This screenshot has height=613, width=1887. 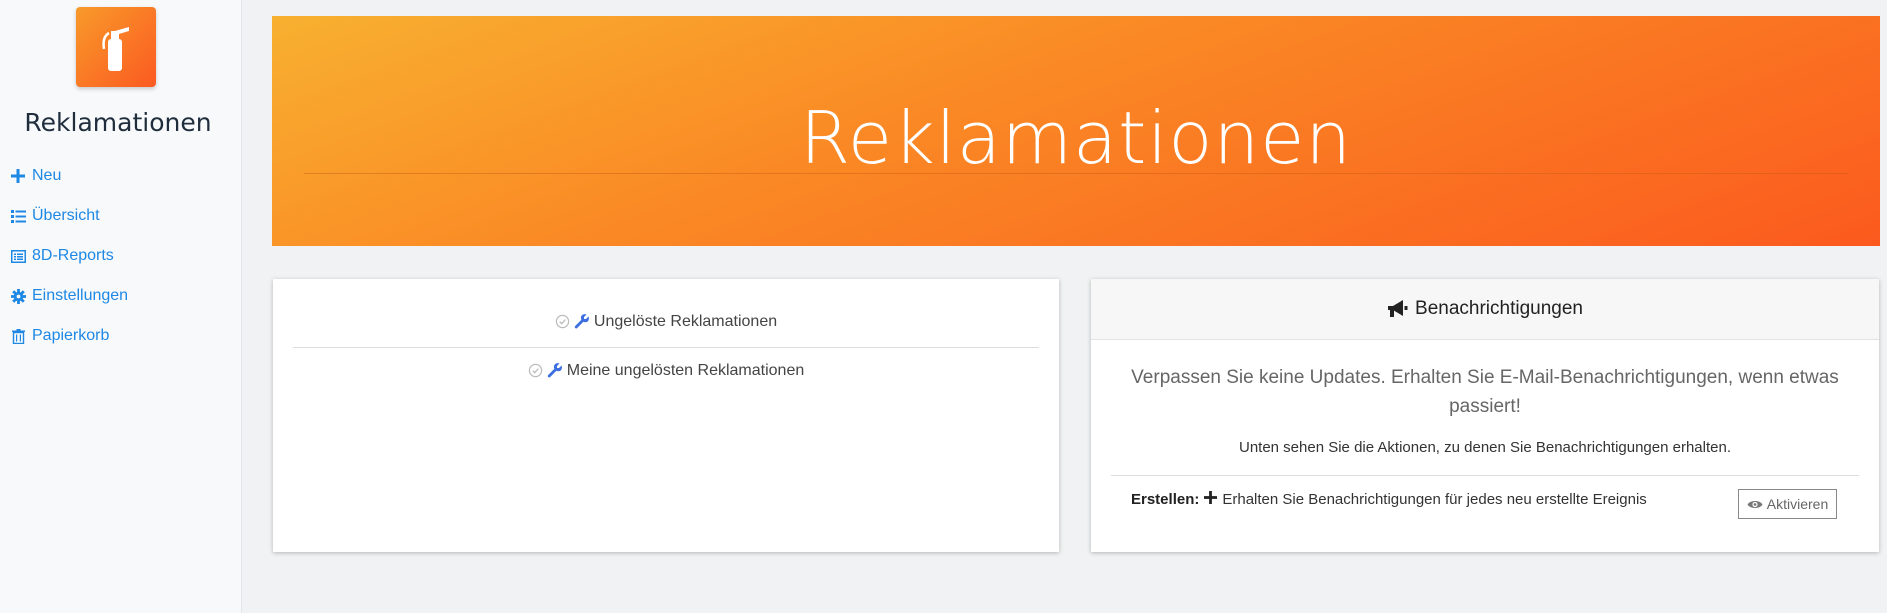 What do you see at coordinates (1499, 308) in the screenshot?
I see `notifications-title: Benachrichtigungen` at bounding box center [1499, 308].